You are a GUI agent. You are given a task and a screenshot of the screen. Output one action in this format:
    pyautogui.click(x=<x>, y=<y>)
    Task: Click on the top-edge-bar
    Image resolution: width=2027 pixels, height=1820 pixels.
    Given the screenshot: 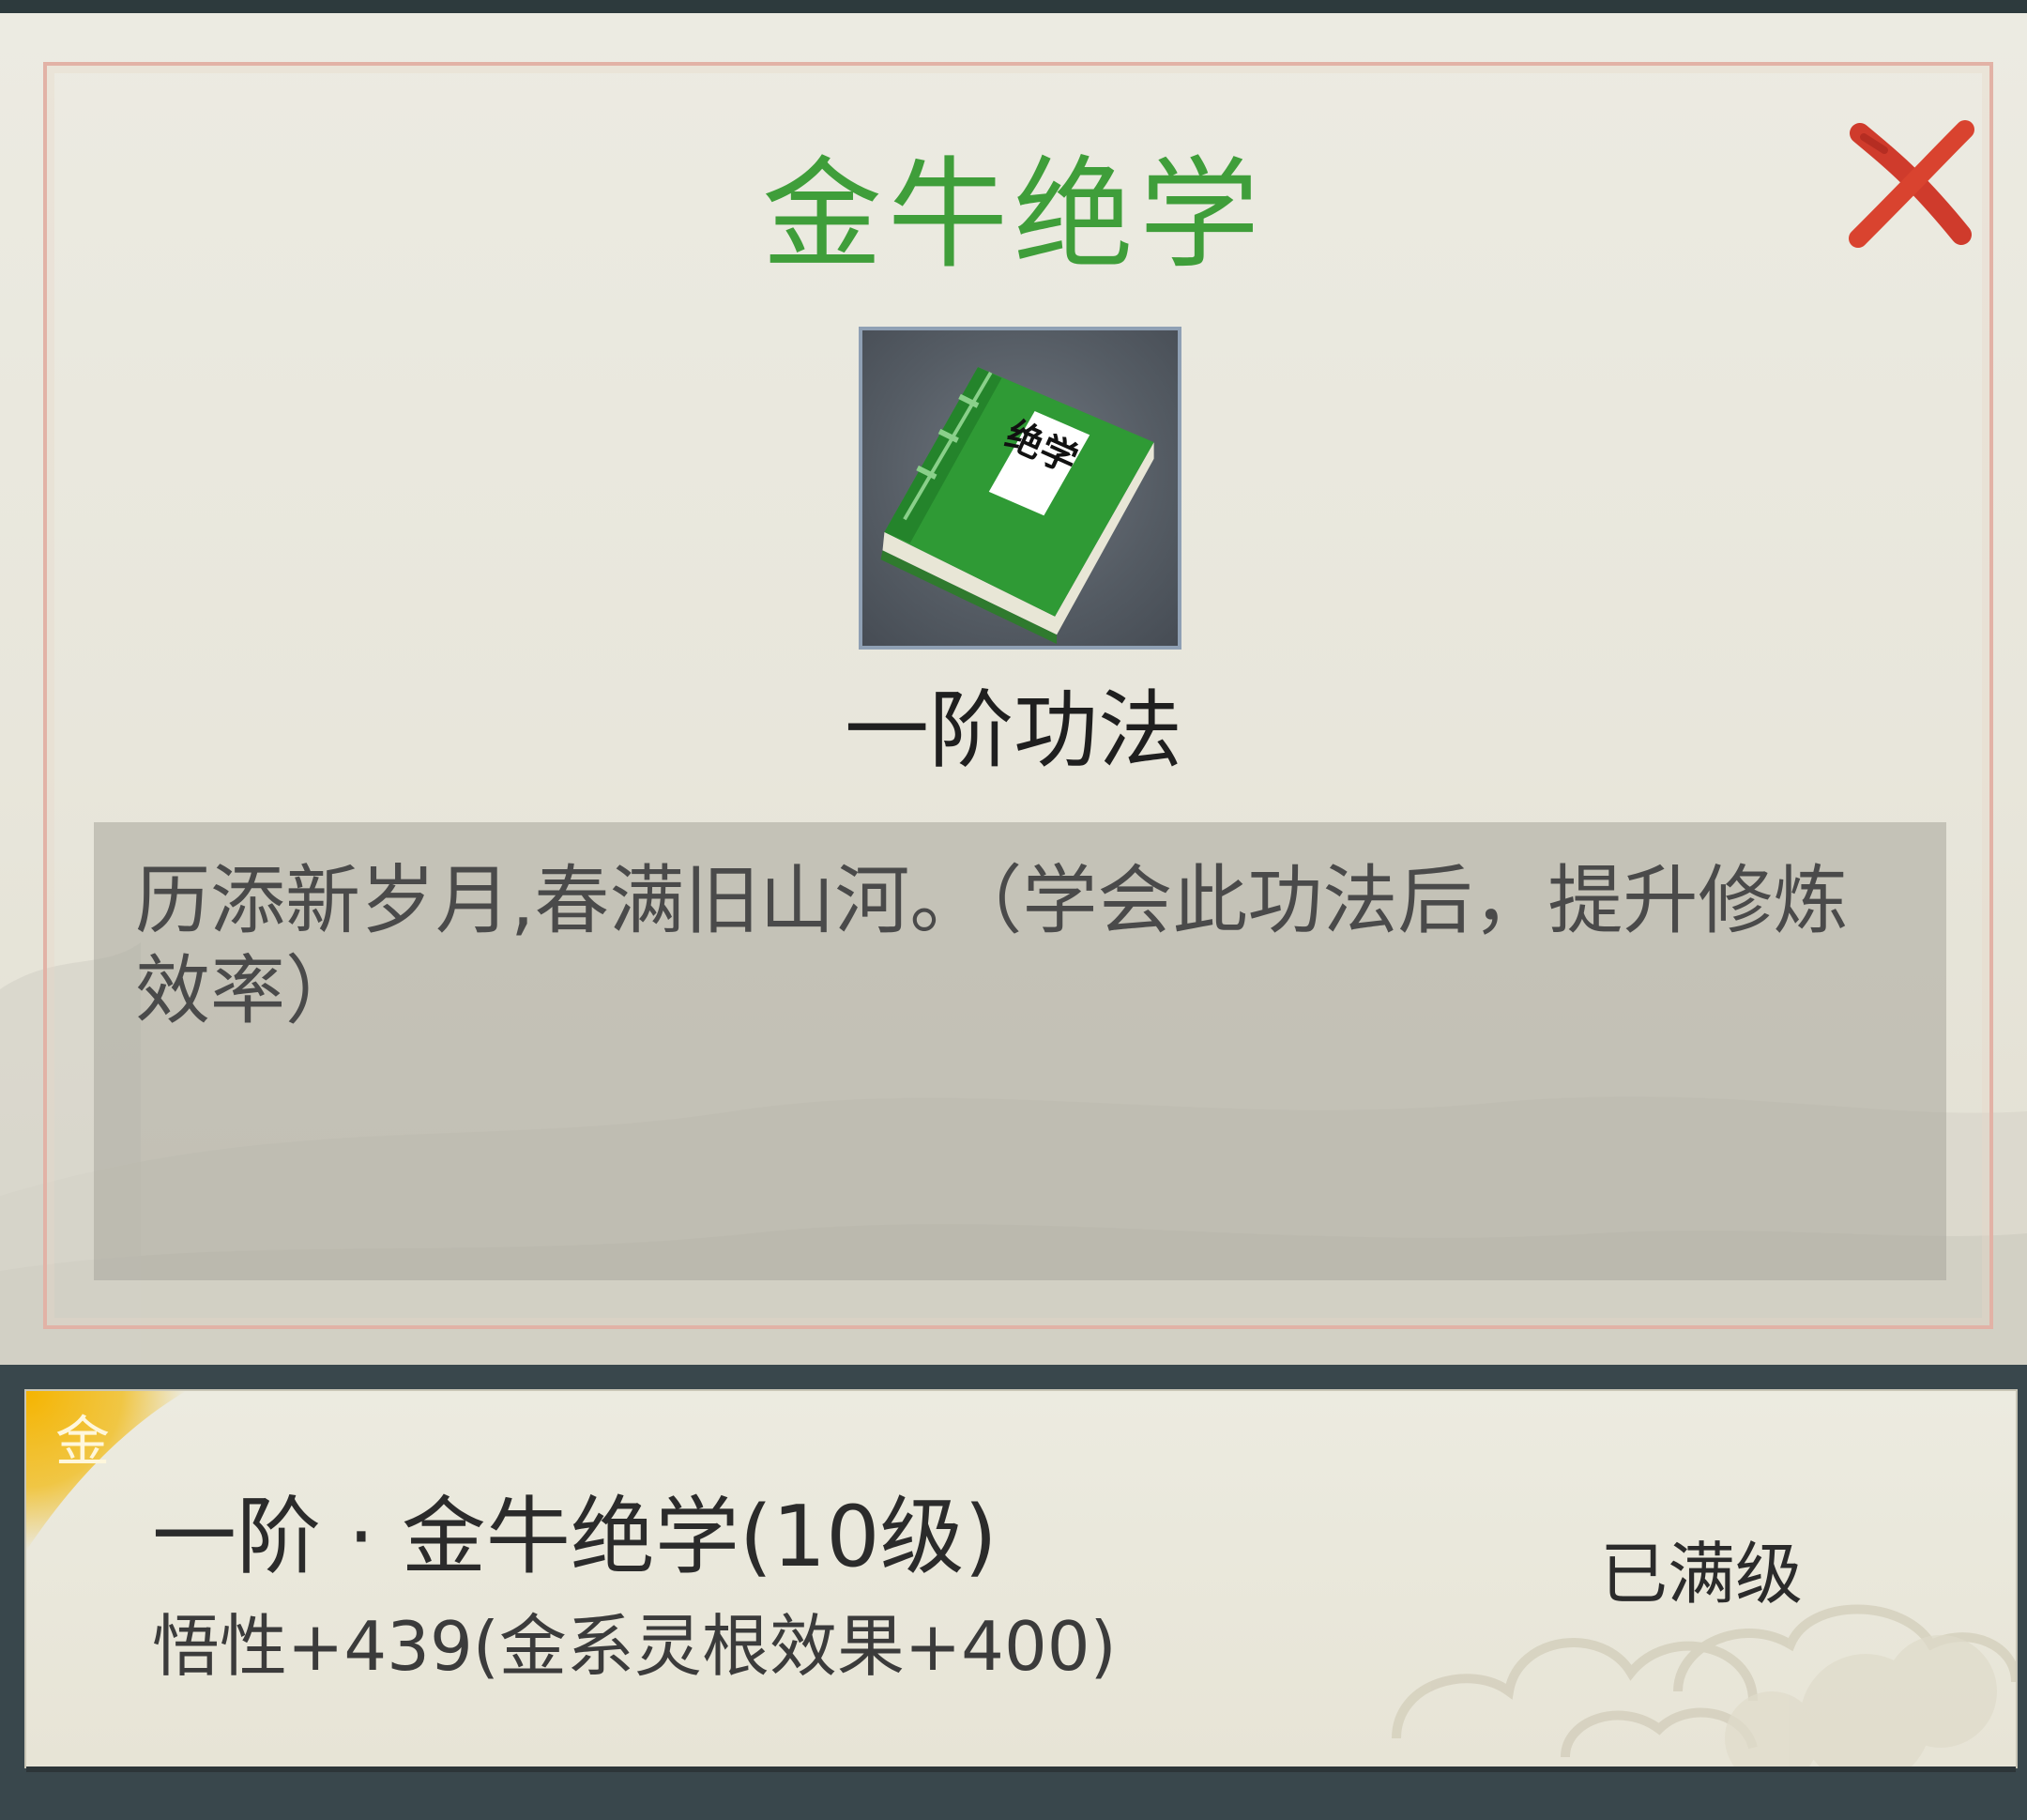 What is the action you would take?
    pyautogui.click(x=1013, y=6)
    